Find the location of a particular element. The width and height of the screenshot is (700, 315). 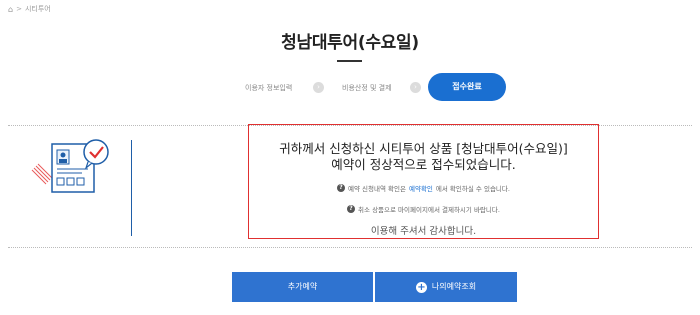

info1-pre: 예약 신청내역 확인은 is located at coordinates (377, 189).